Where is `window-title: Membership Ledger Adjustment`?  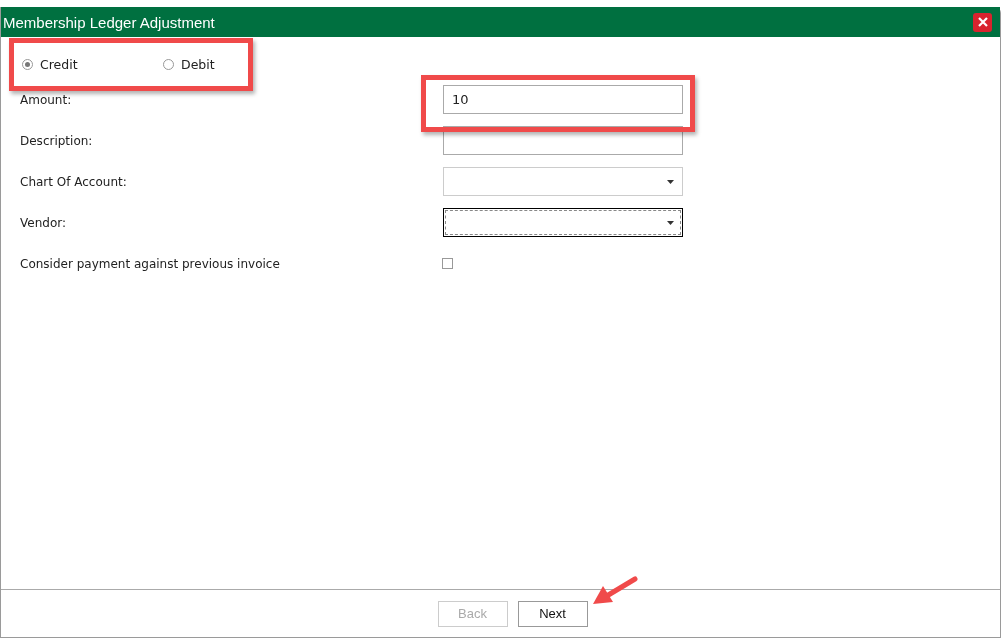
window-title: Membership Ledger Adjustment is located at coordinates (109, 22).